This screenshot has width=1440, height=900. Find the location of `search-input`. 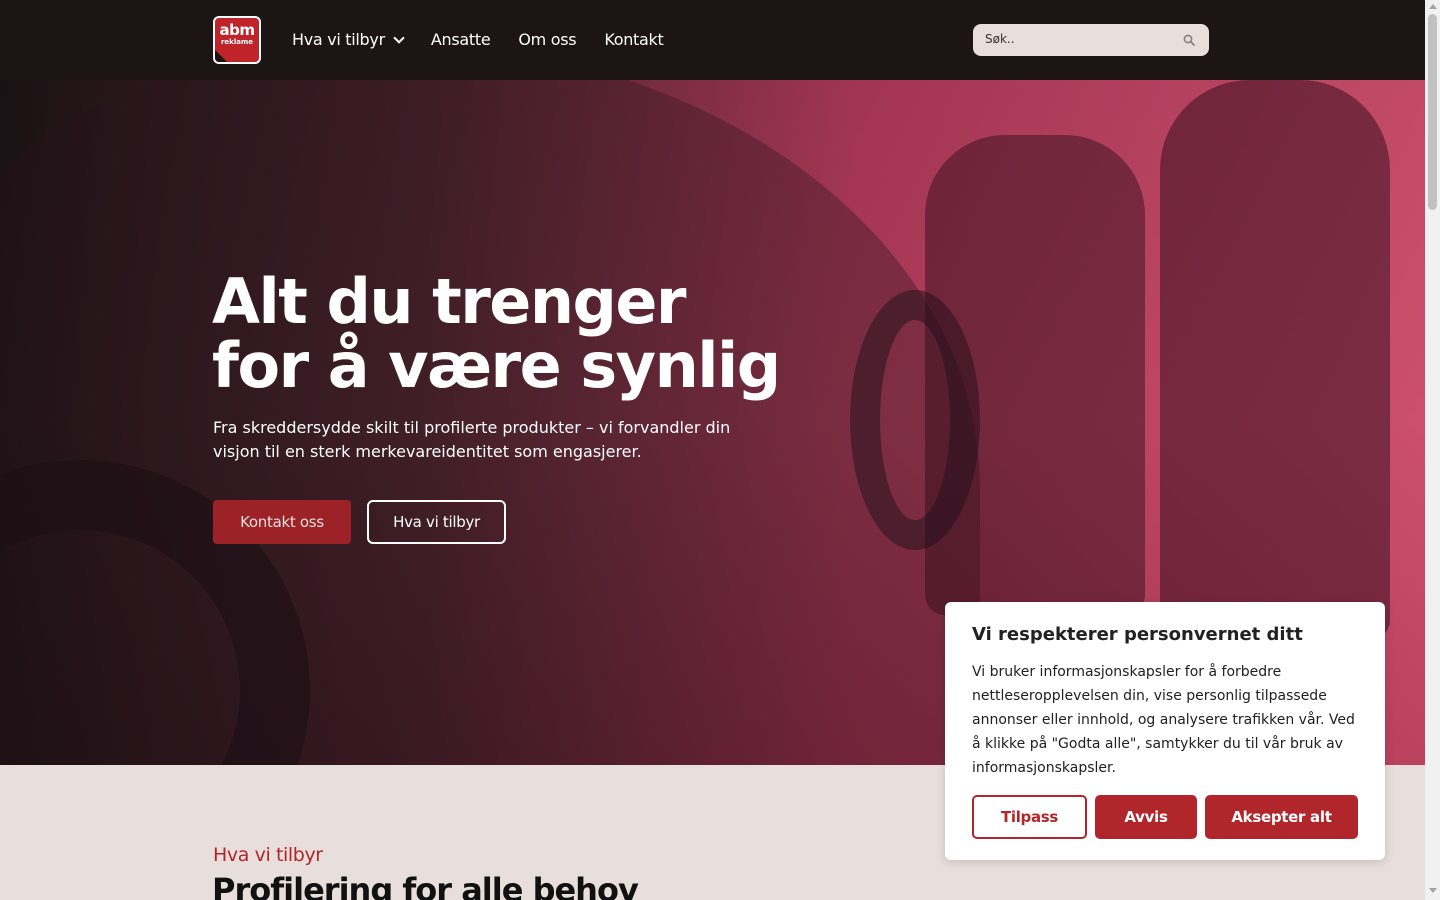

search-input is located at coordinates (1080, 39).